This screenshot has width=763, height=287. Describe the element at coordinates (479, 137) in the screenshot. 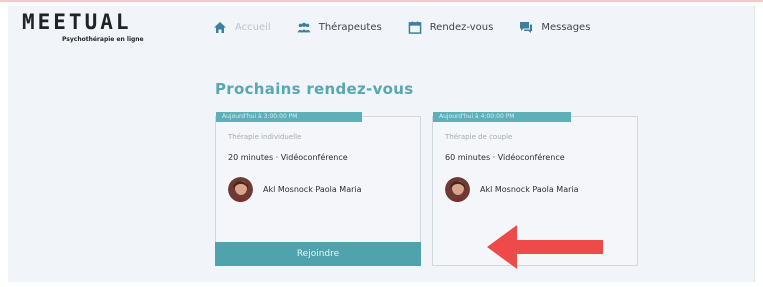

I see `appointment-type: Thérapie de couple` at that location.